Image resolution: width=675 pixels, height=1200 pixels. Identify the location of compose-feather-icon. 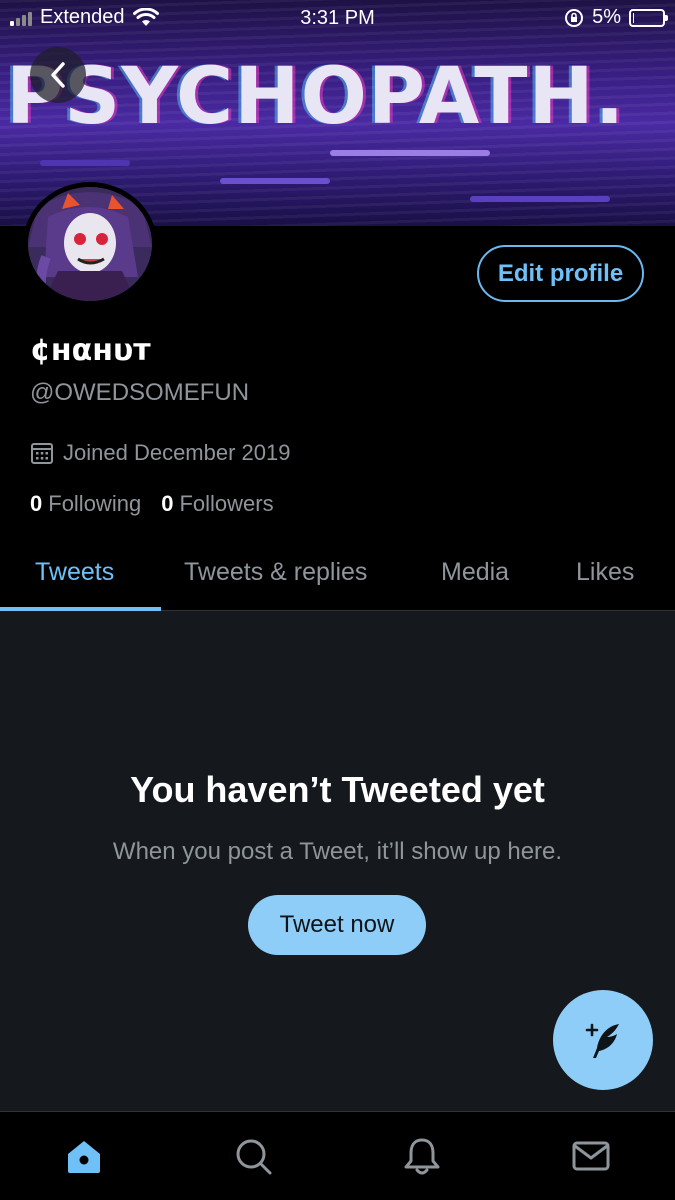
(602, 1040).